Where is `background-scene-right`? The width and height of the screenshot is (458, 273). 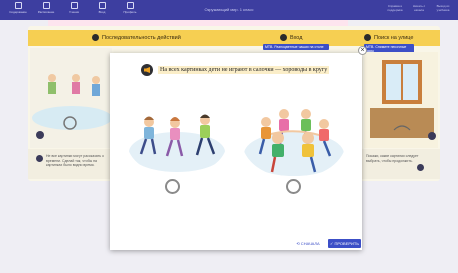
background-scene-right is located at coordinates (401, 100).